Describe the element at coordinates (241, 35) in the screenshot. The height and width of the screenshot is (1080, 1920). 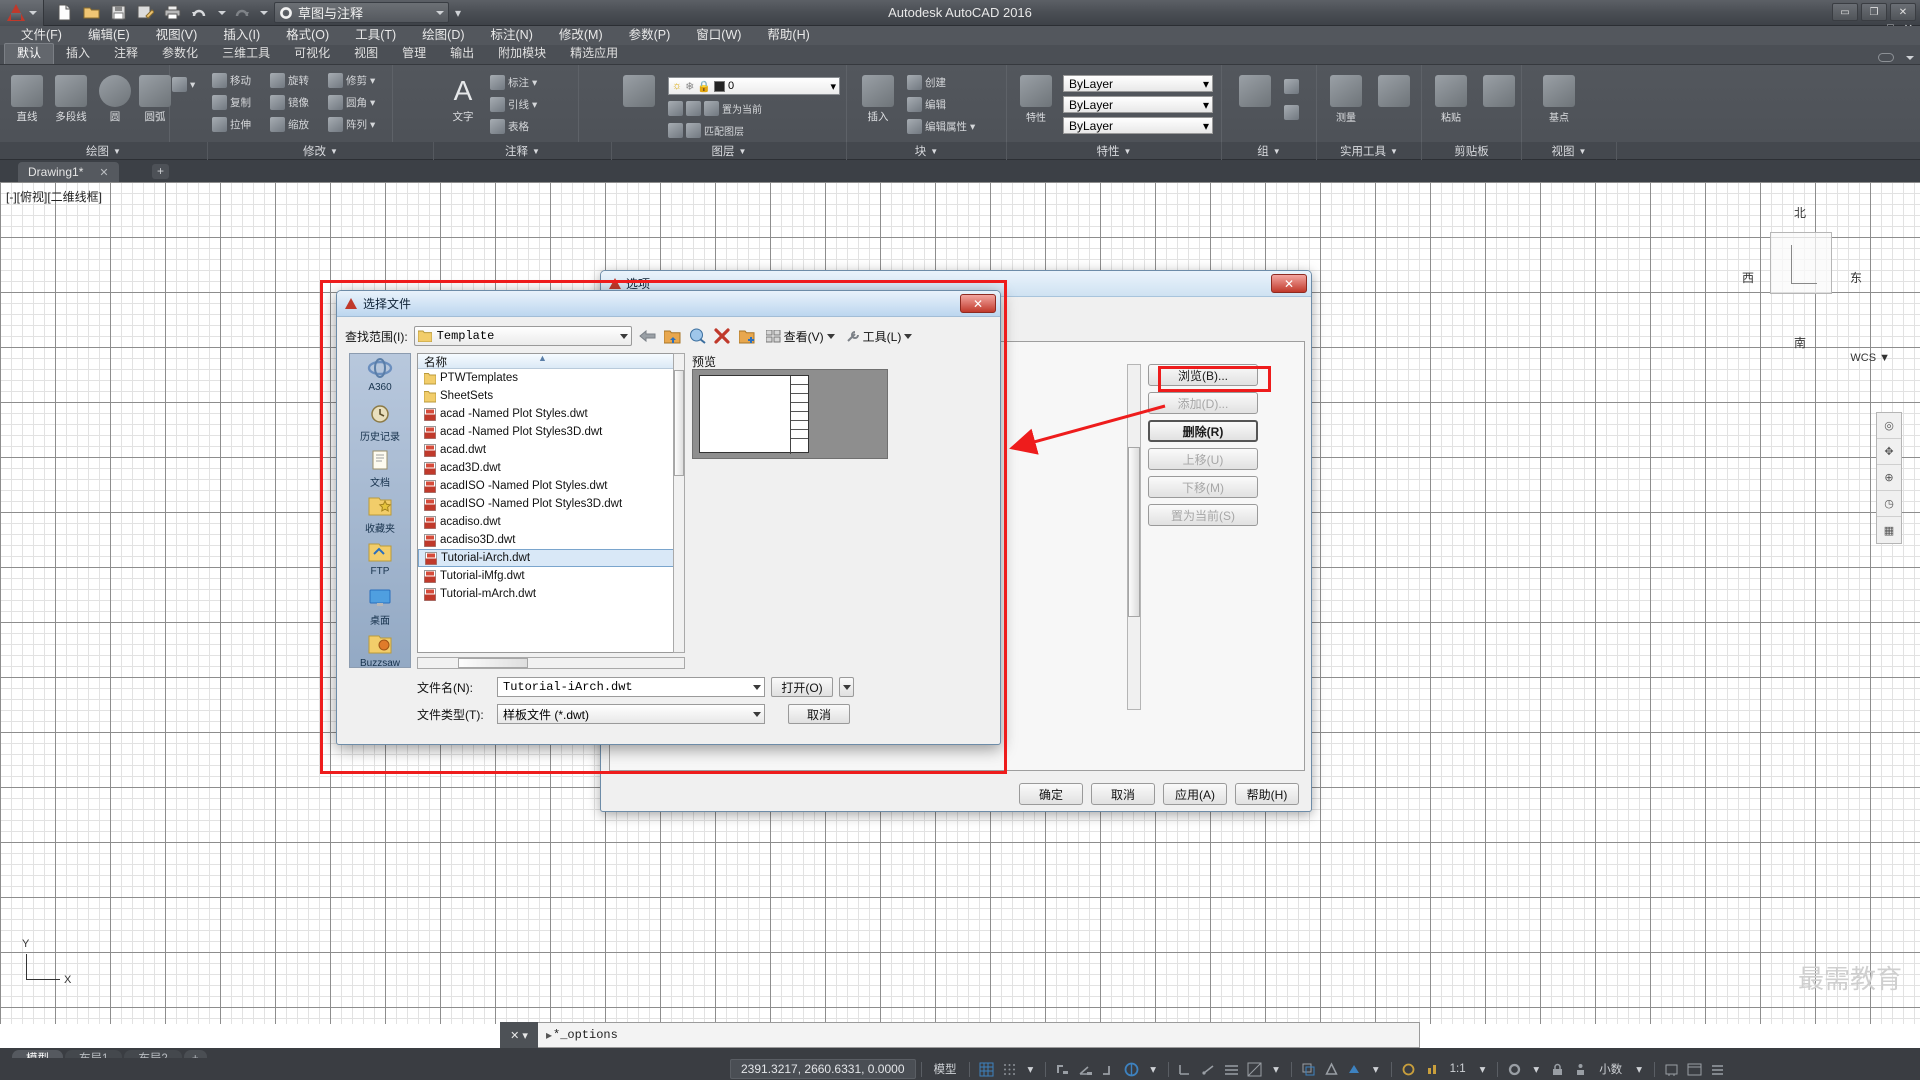
I see `menu-item-insert: 插入(I)` at that location.